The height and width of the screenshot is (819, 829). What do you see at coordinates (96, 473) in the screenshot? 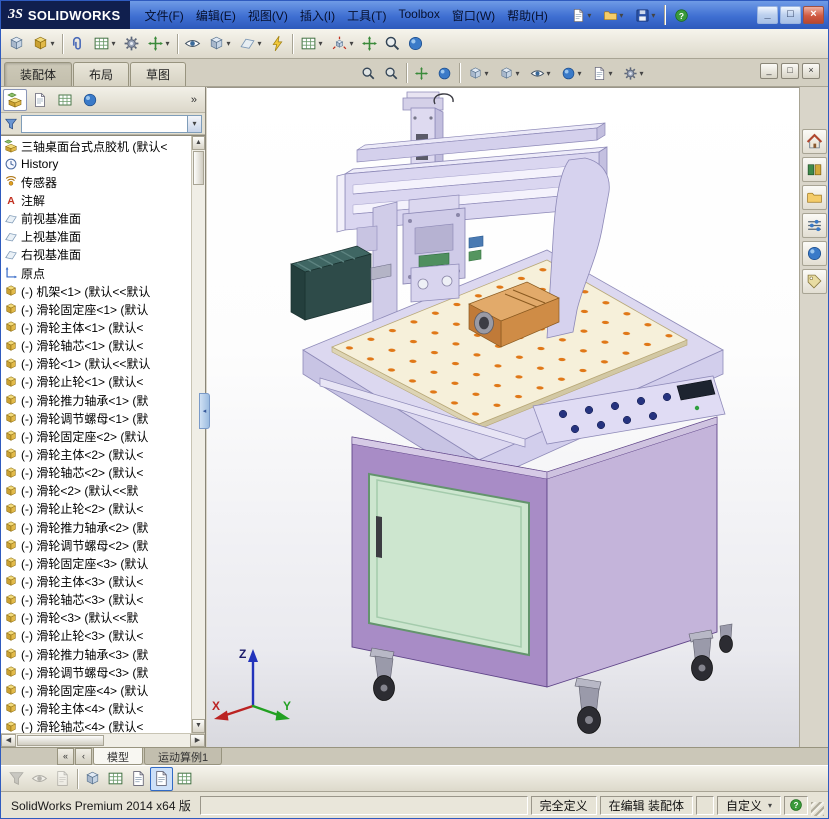
I see `tree-item: (-) 滑轮轴芯<2> (默认<` at bounding box center [96, 473].